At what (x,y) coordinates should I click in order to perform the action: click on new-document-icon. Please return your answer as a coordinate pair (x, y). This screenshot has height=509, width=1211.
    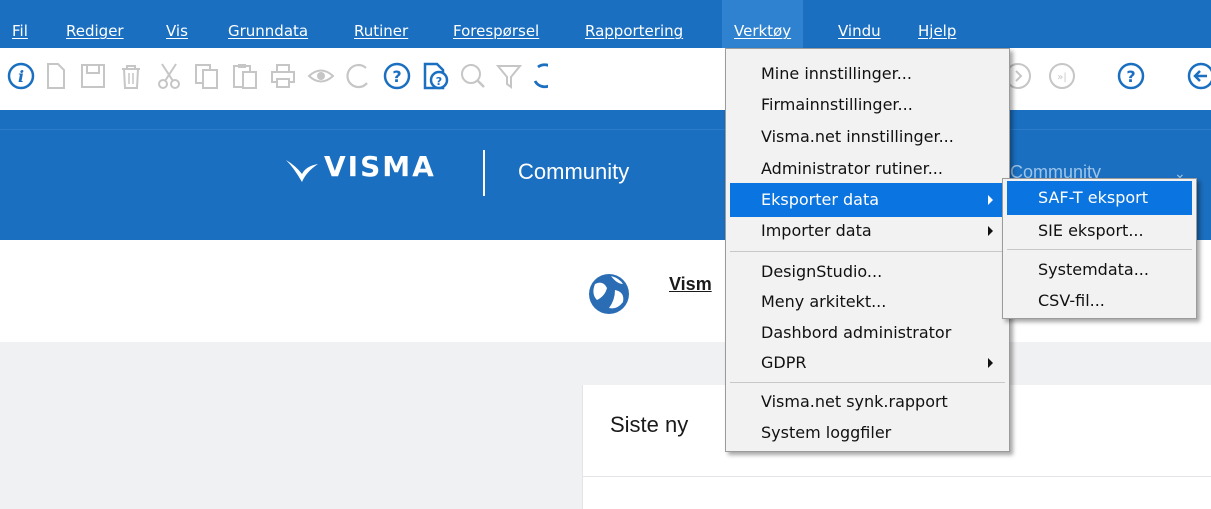
    Looking at the image, I should click on (55, 76).